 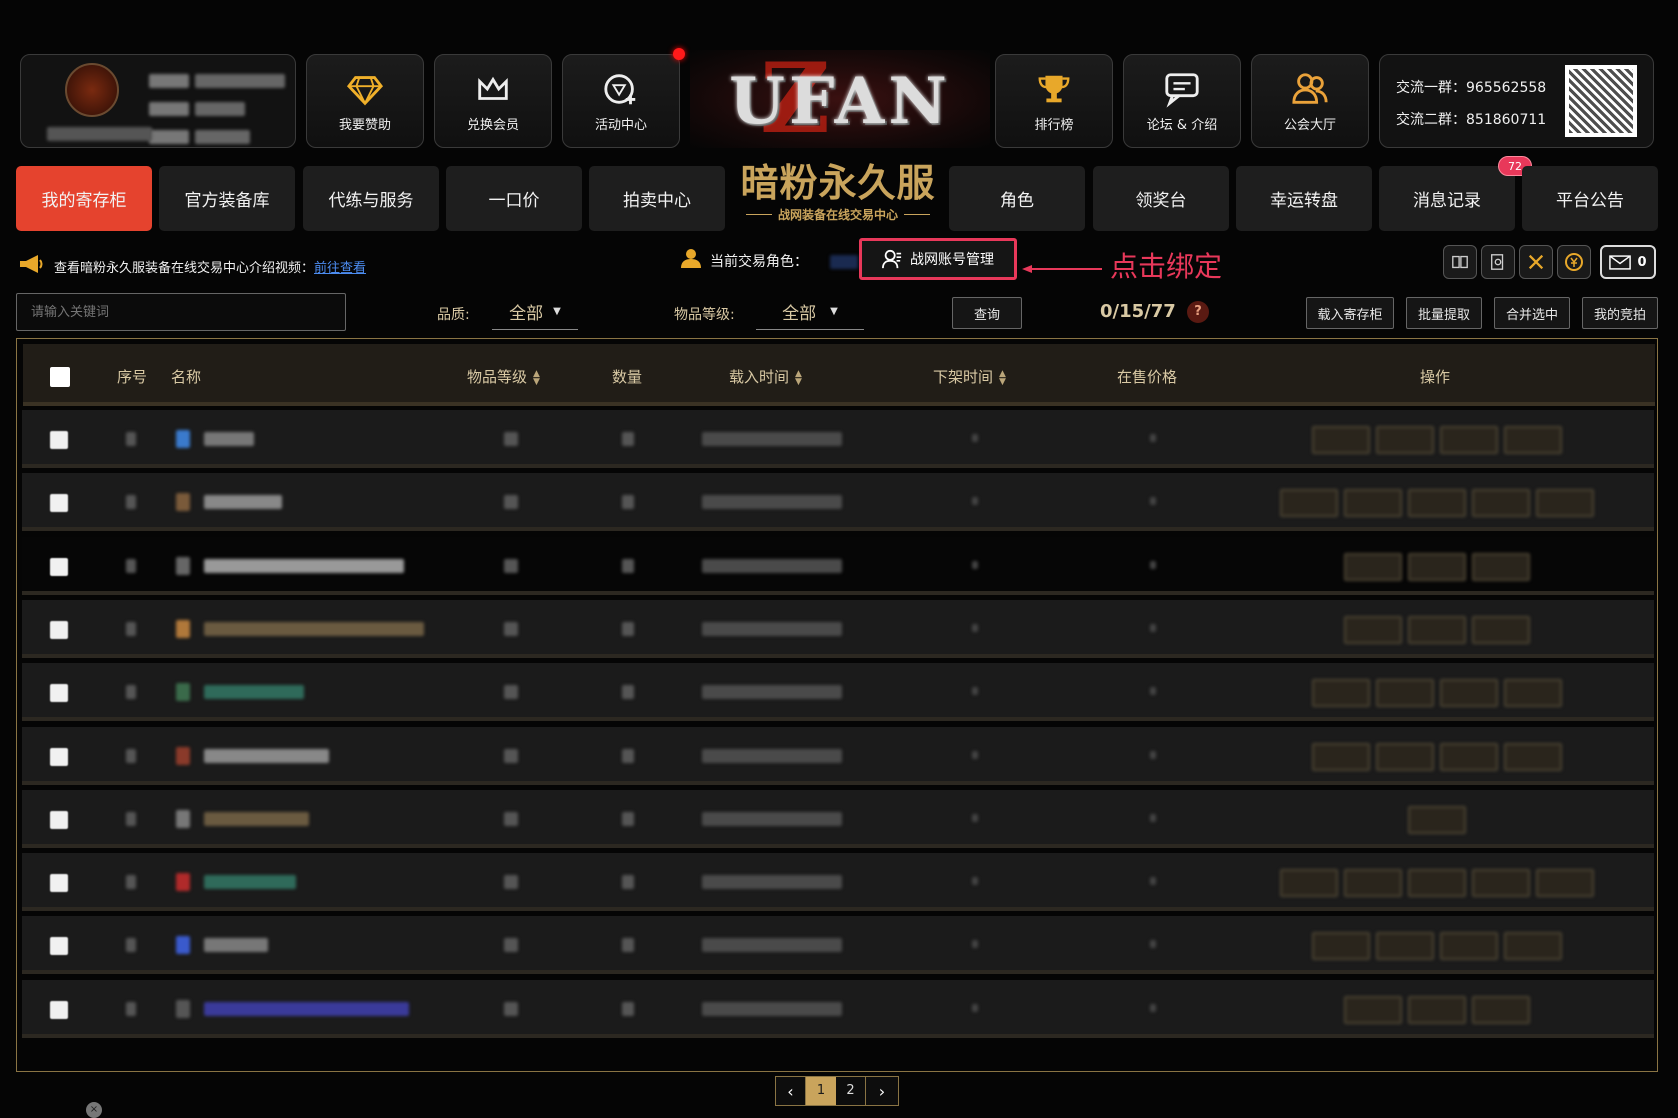 What do you see at coordinates (1350, 313) in the screenshot?
I see `load-locker-button: 载入寄存柜` at bounding box center [1350, 313].